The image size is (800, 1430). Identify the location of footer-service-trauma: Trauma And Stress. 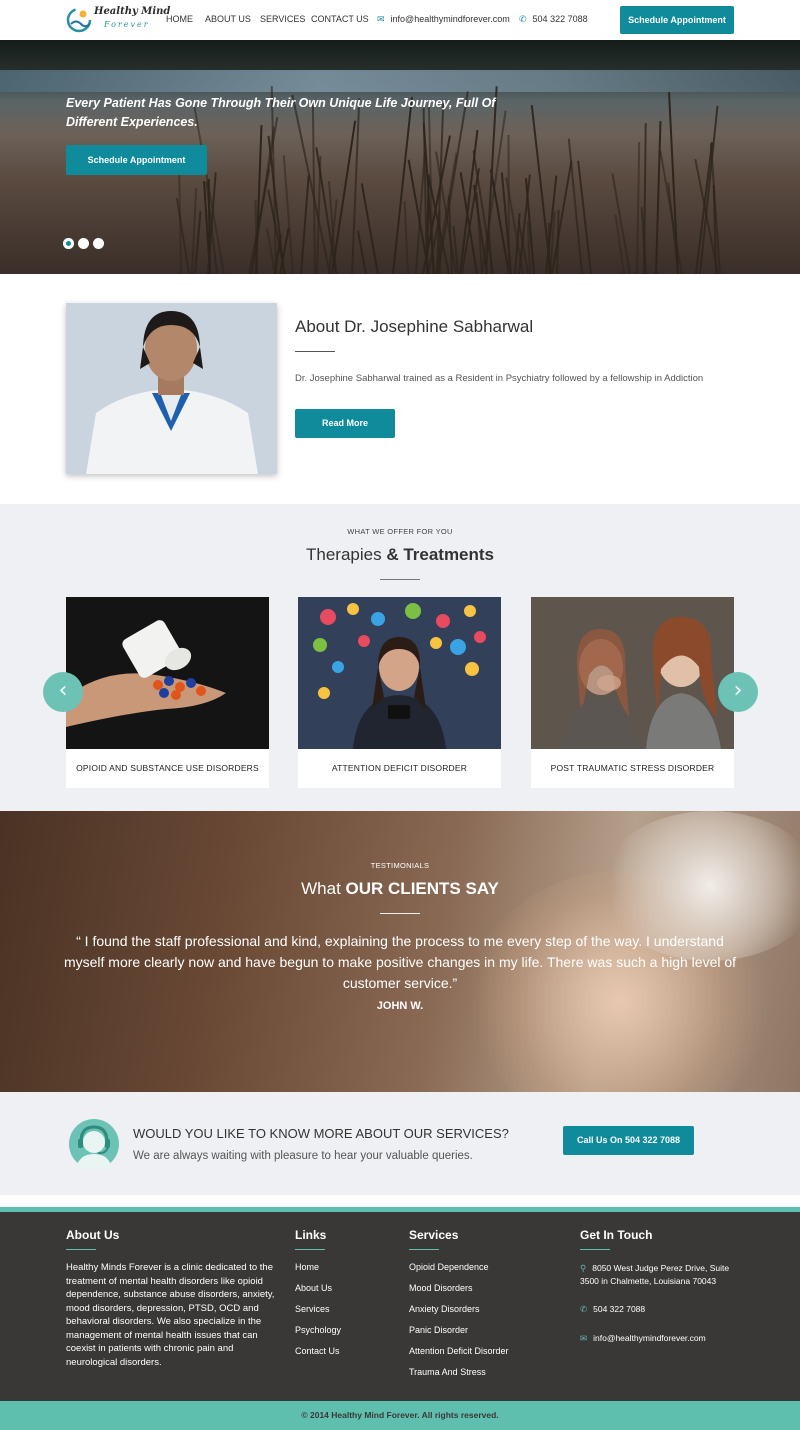
(447, 1372).